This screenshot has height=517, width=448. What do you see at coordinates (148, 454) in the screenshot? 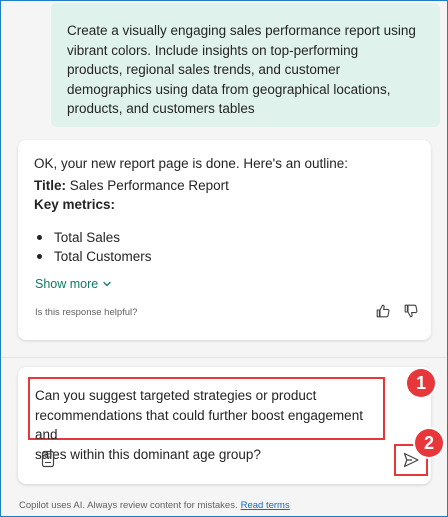
I see `chat-input-line: sales within this dominant age group?` at bounding box center [148, 454].